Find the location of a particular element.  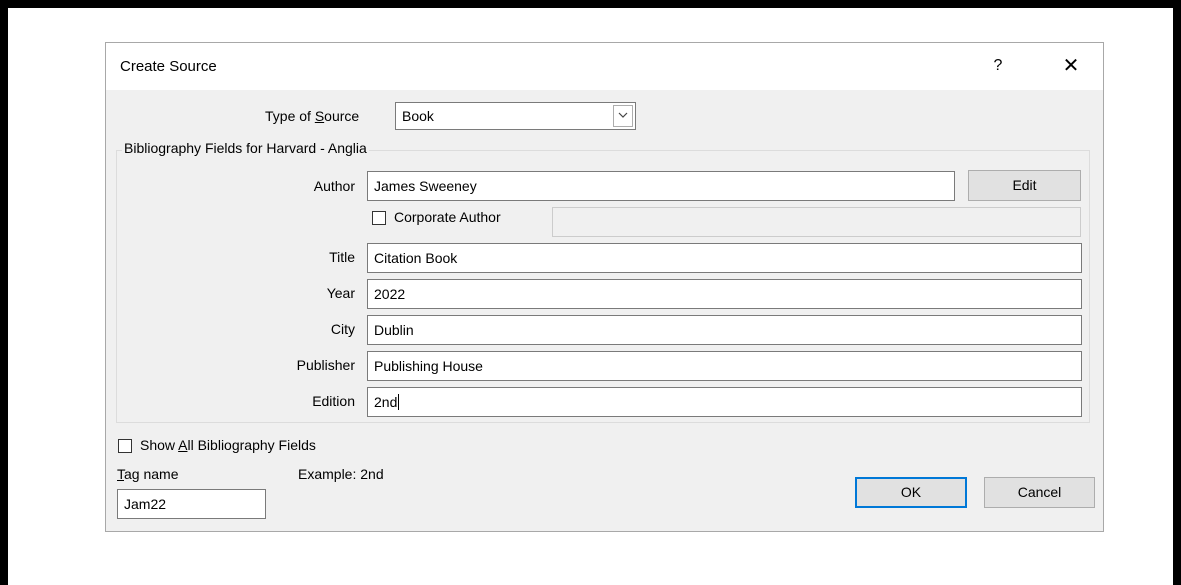

year-label: Year is located at coordinates (340, 293).